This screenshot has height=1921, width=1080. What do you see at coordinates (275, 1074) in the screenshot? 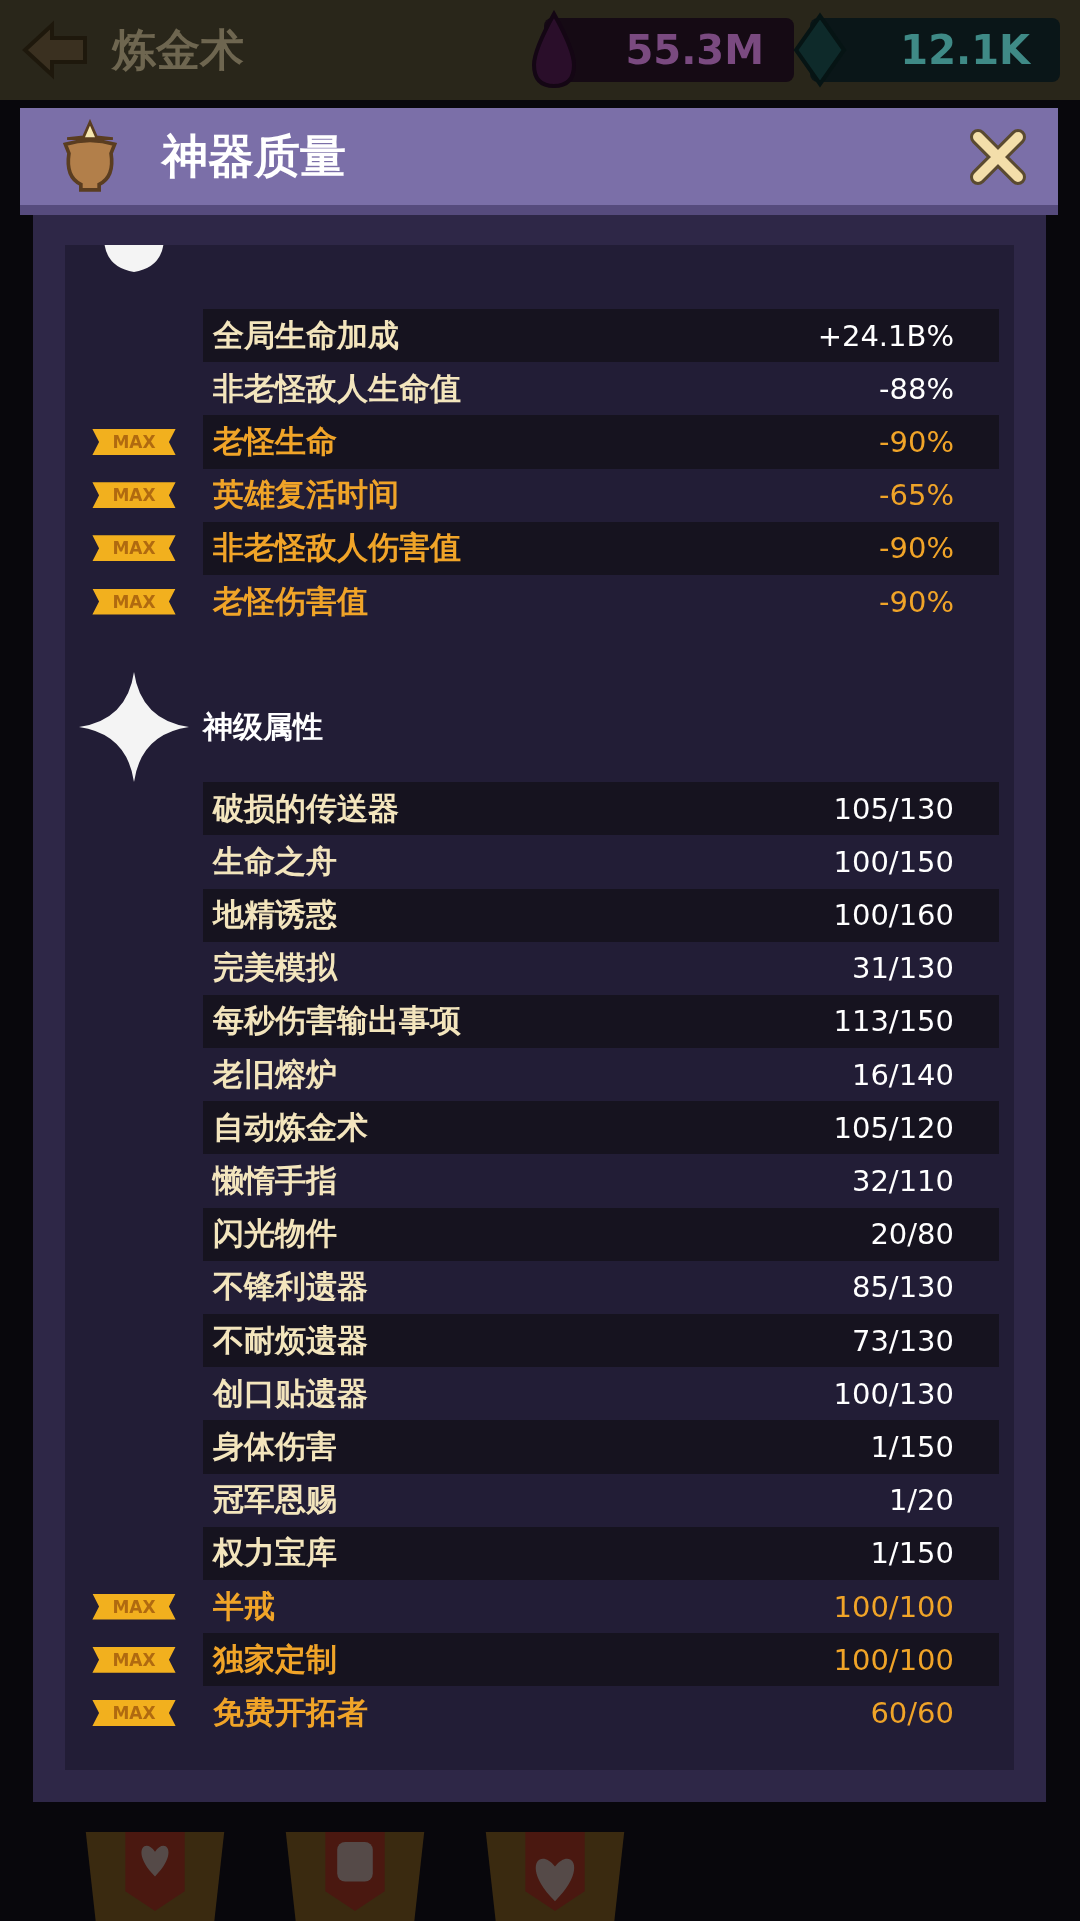
I see `stat-name: 老旧熔炉` at bounding box center [275, 1074].